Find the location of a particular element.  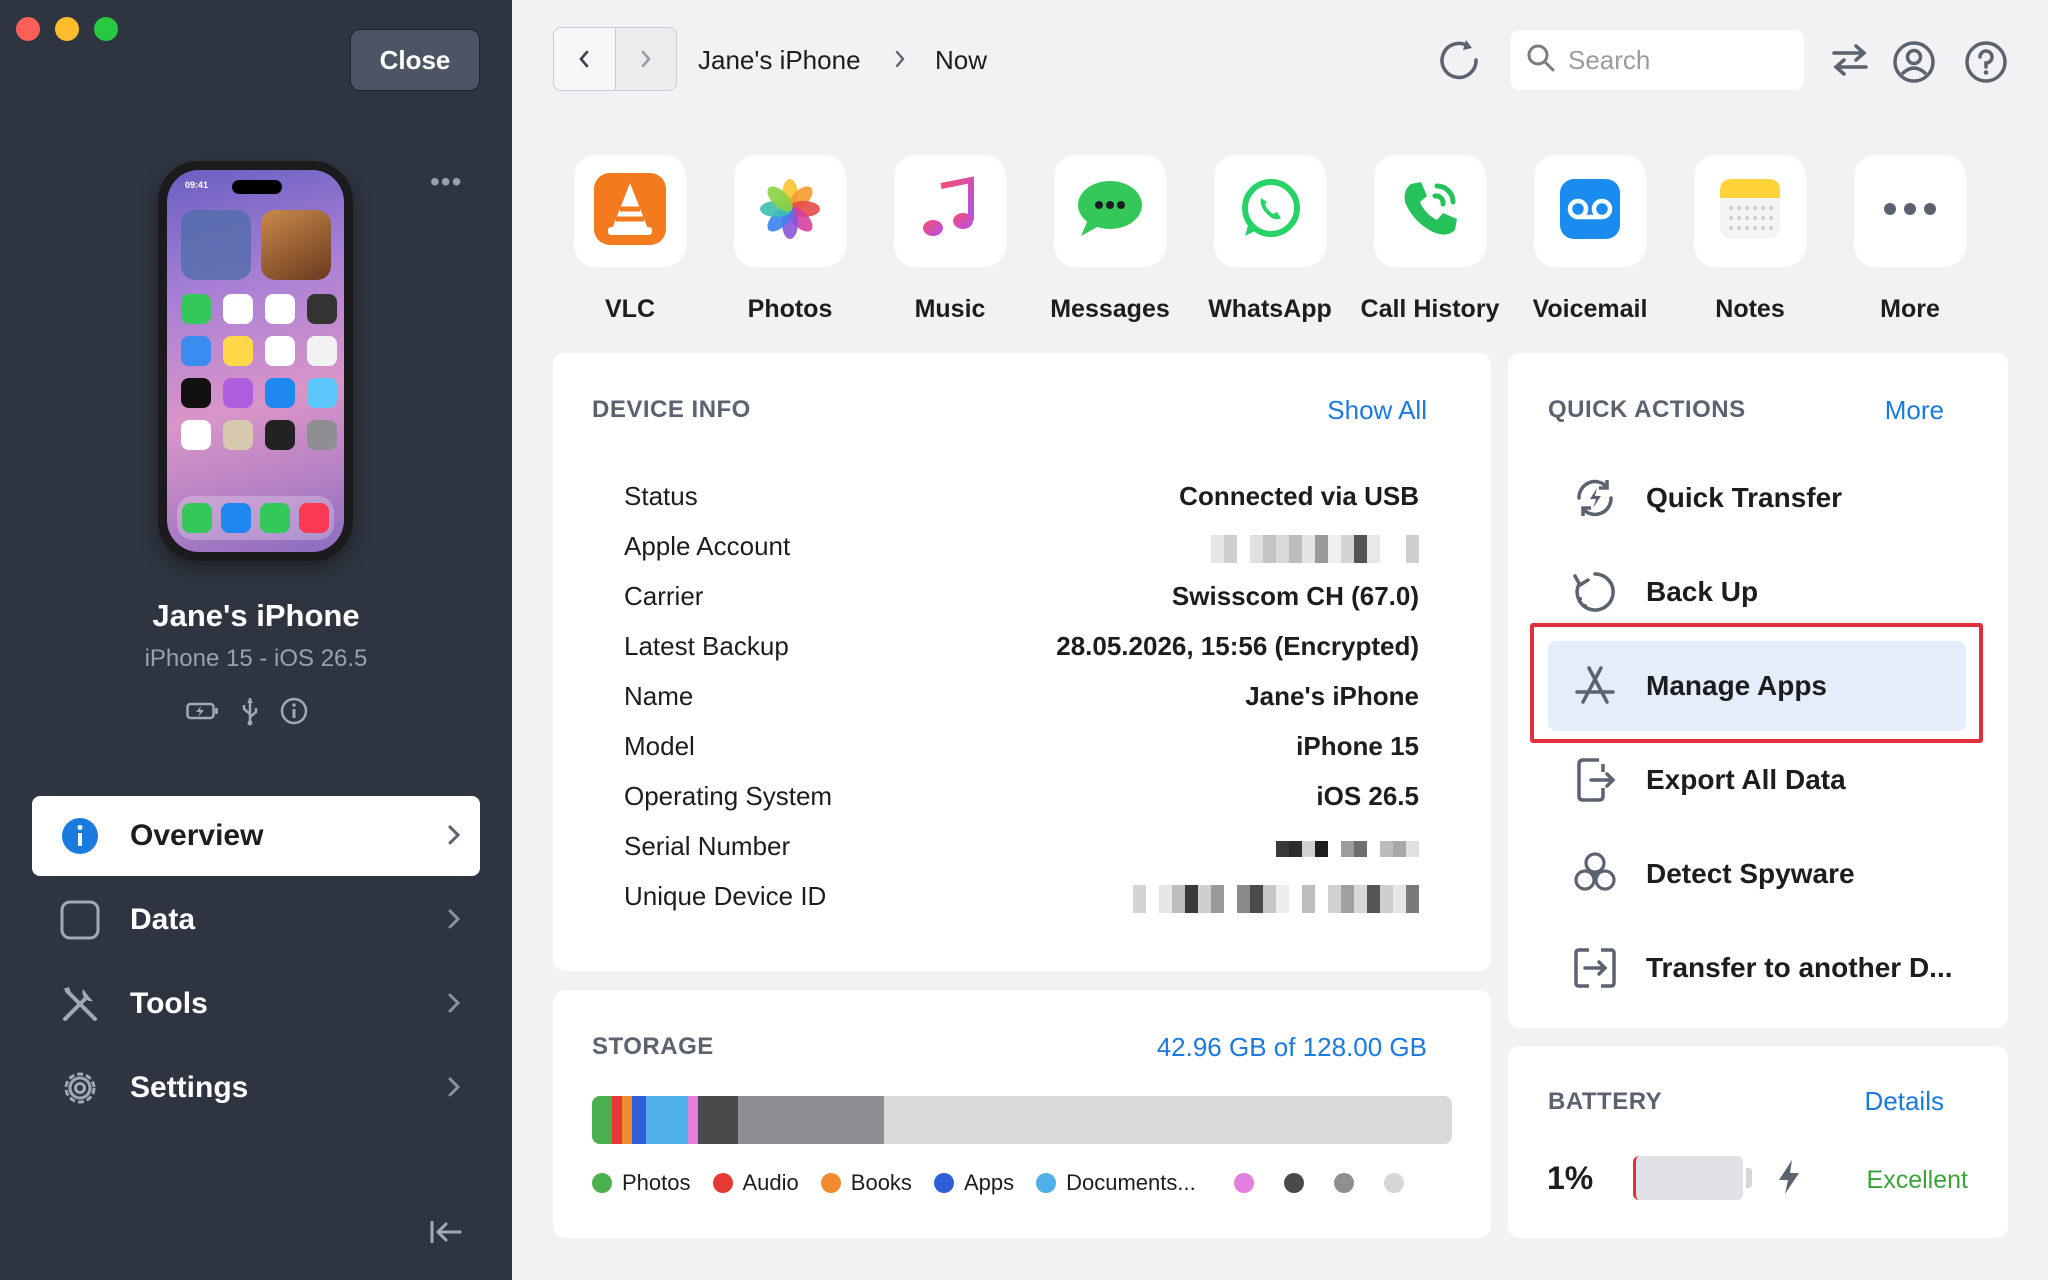

app-more: More is located at coordinates (1910, 239).